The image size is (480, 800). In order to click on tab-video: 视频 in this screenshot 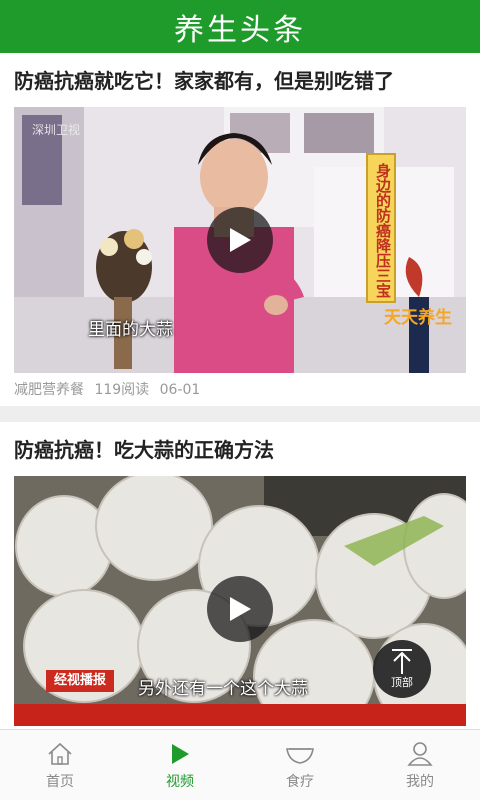, I will do `click(180, 765)`.